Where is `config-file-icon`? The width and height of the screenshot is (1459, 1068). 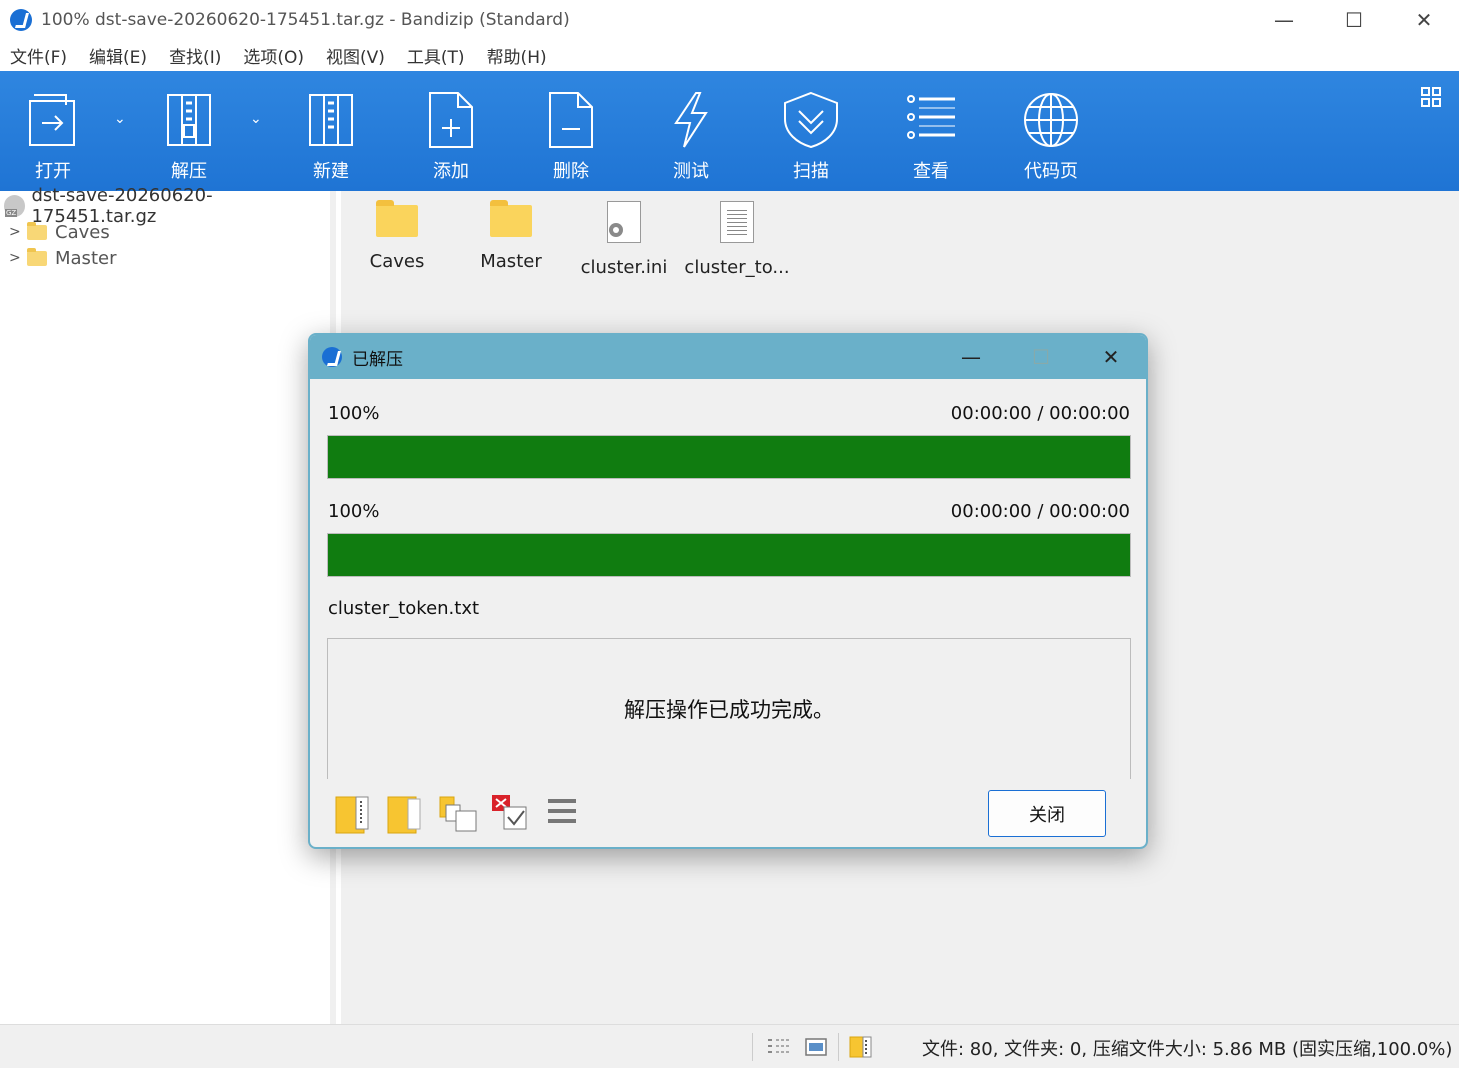 config-file-icon is located at coordinates (624, 222).